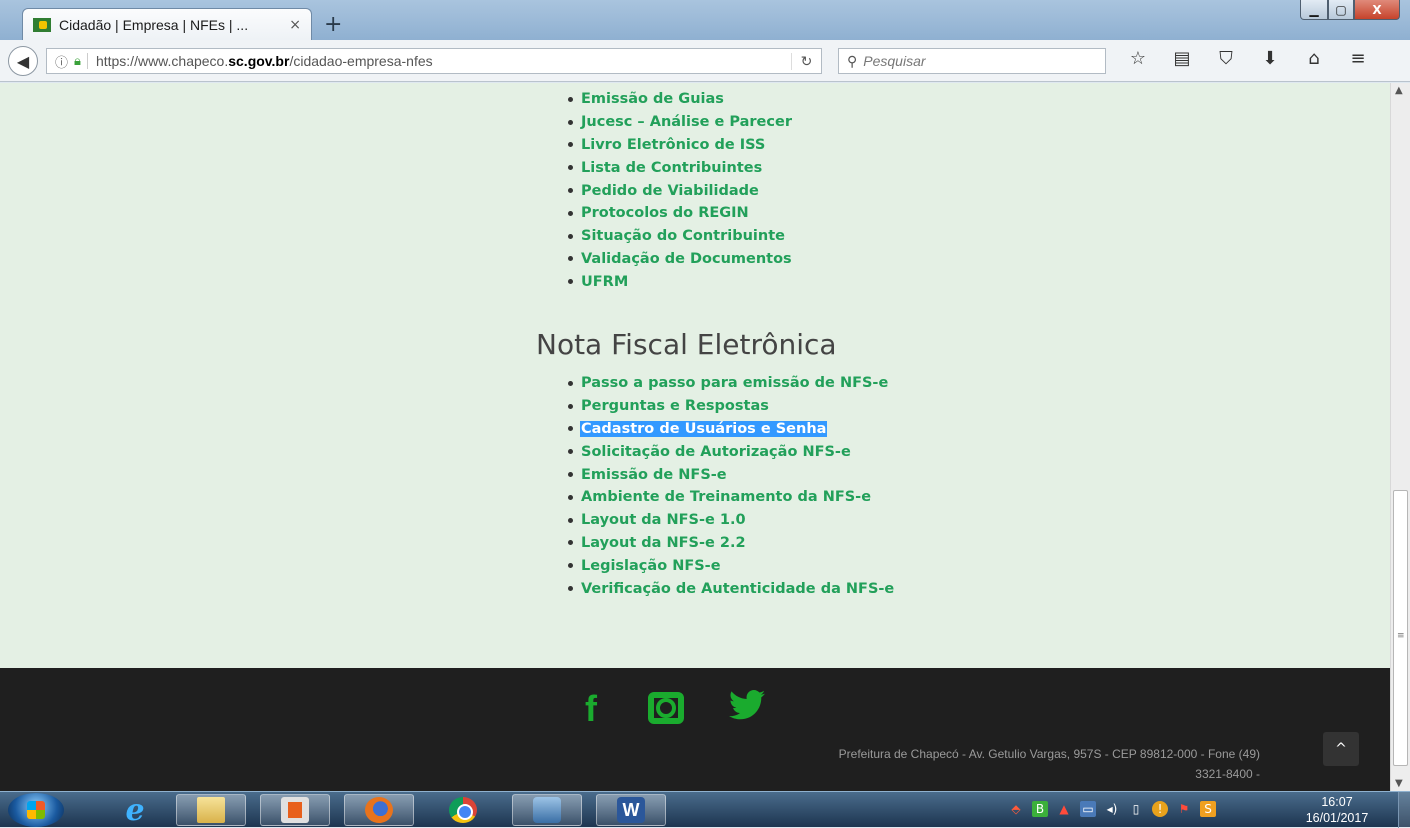 This screenshot has height=828, width=1410. I want to click on list-item: Layout da NFS-e 2.2, so click(731, 543).